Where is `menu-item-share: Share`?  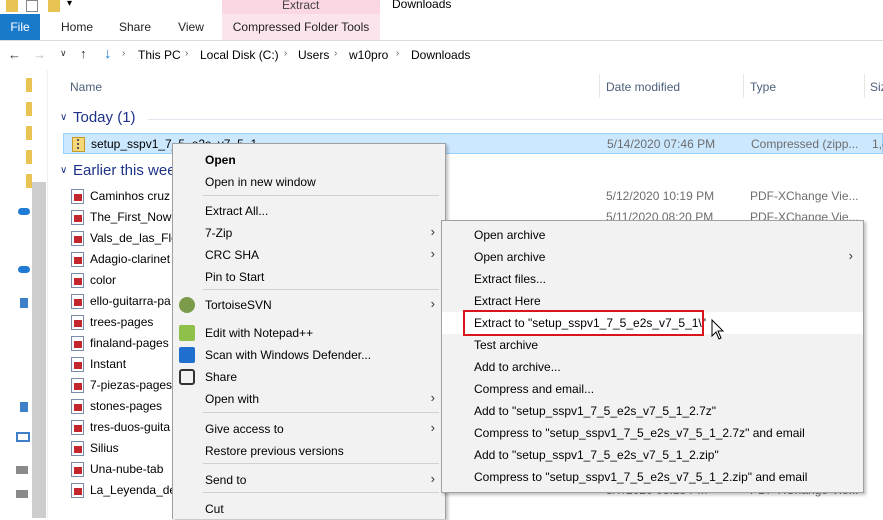 menu-item-share: Share is located at coordinates (309, 377).